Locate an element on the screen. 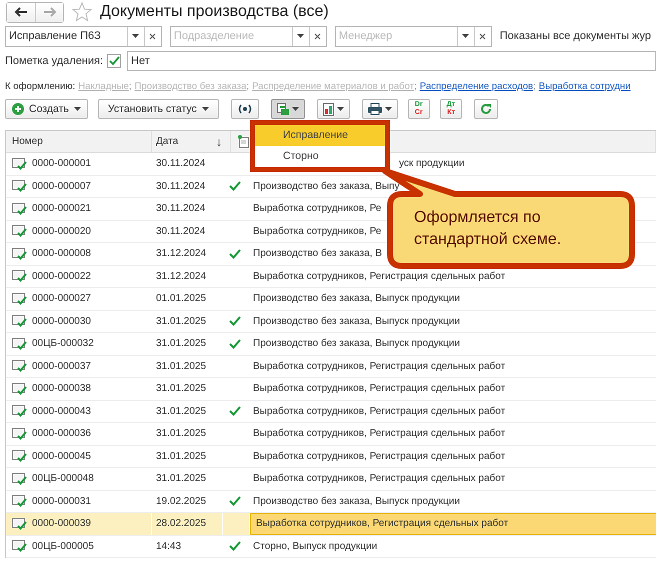 This screenshot has width=656, height=587. table-cell: 0000-000043 is located at coordinates (61, 411).